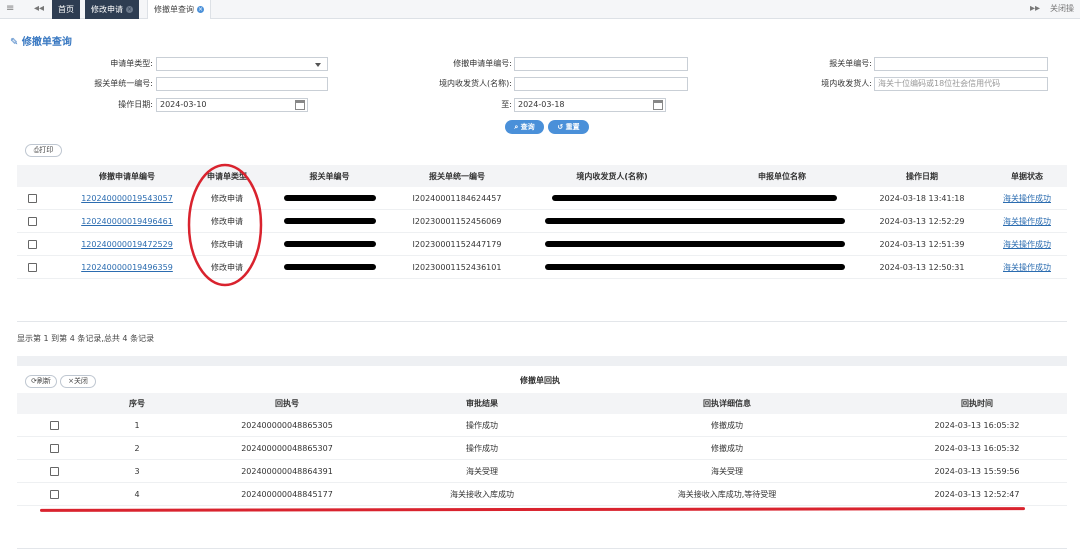 Image resolution: width=1080 pixels, height=555 pixels. I want to click on column-header: 报关单编号, so click(329, 176).